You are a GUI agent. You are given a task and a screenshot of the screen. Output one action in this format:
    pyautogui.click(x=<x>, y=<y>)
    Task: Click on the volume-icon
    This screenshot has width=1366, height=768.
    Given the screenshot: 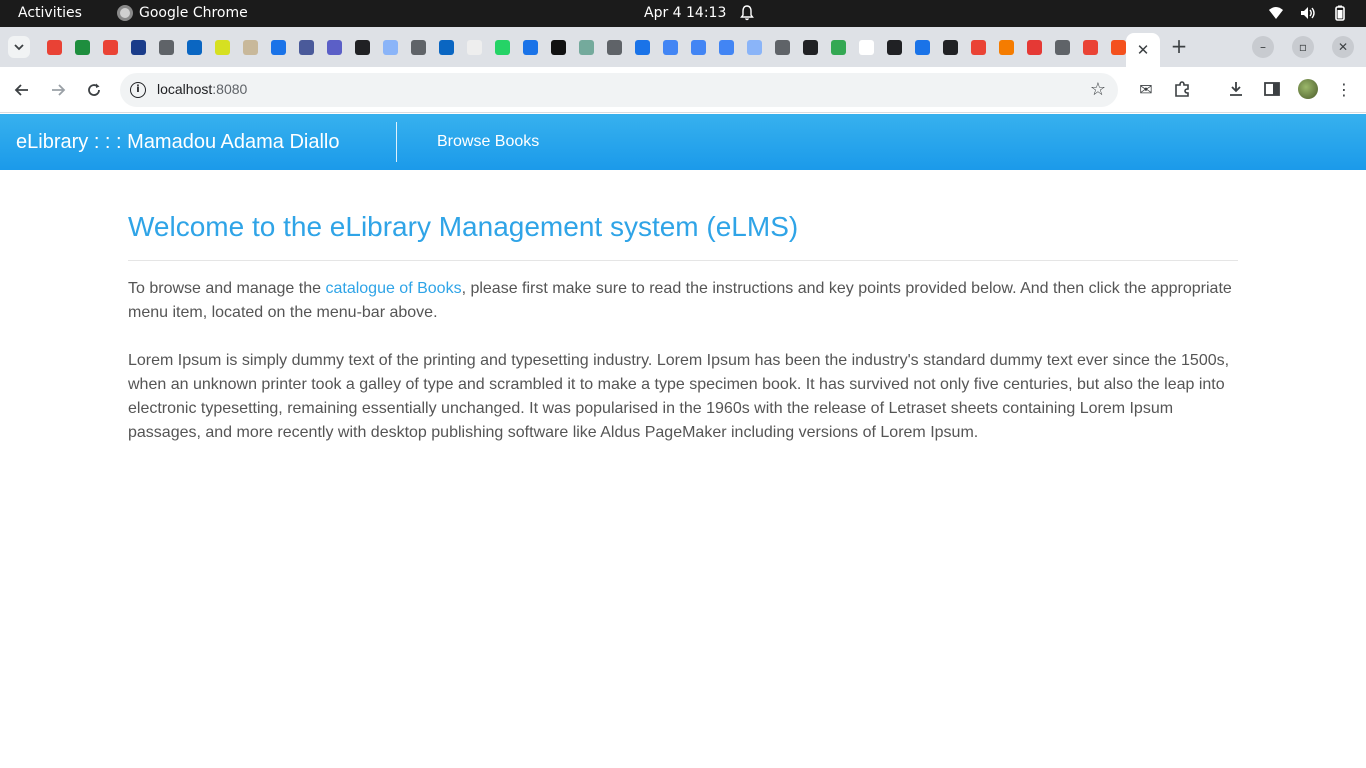 What is the action you would take?
    pyautogui.click(x=1308, y=13)
    